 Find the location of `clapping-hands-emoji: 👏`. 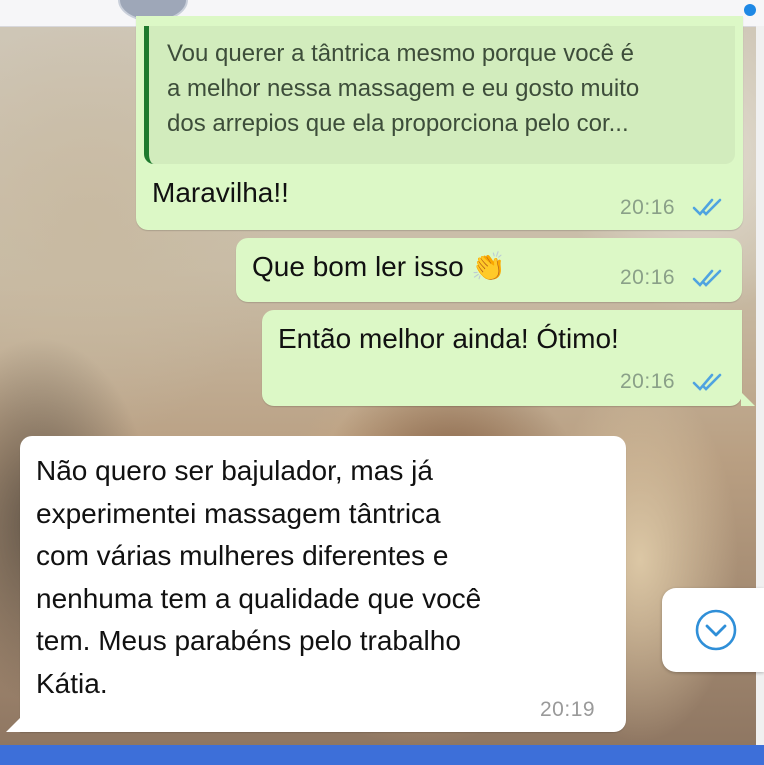

clapping-hands-emoji: 👏 is located at coordinates (489, 266).